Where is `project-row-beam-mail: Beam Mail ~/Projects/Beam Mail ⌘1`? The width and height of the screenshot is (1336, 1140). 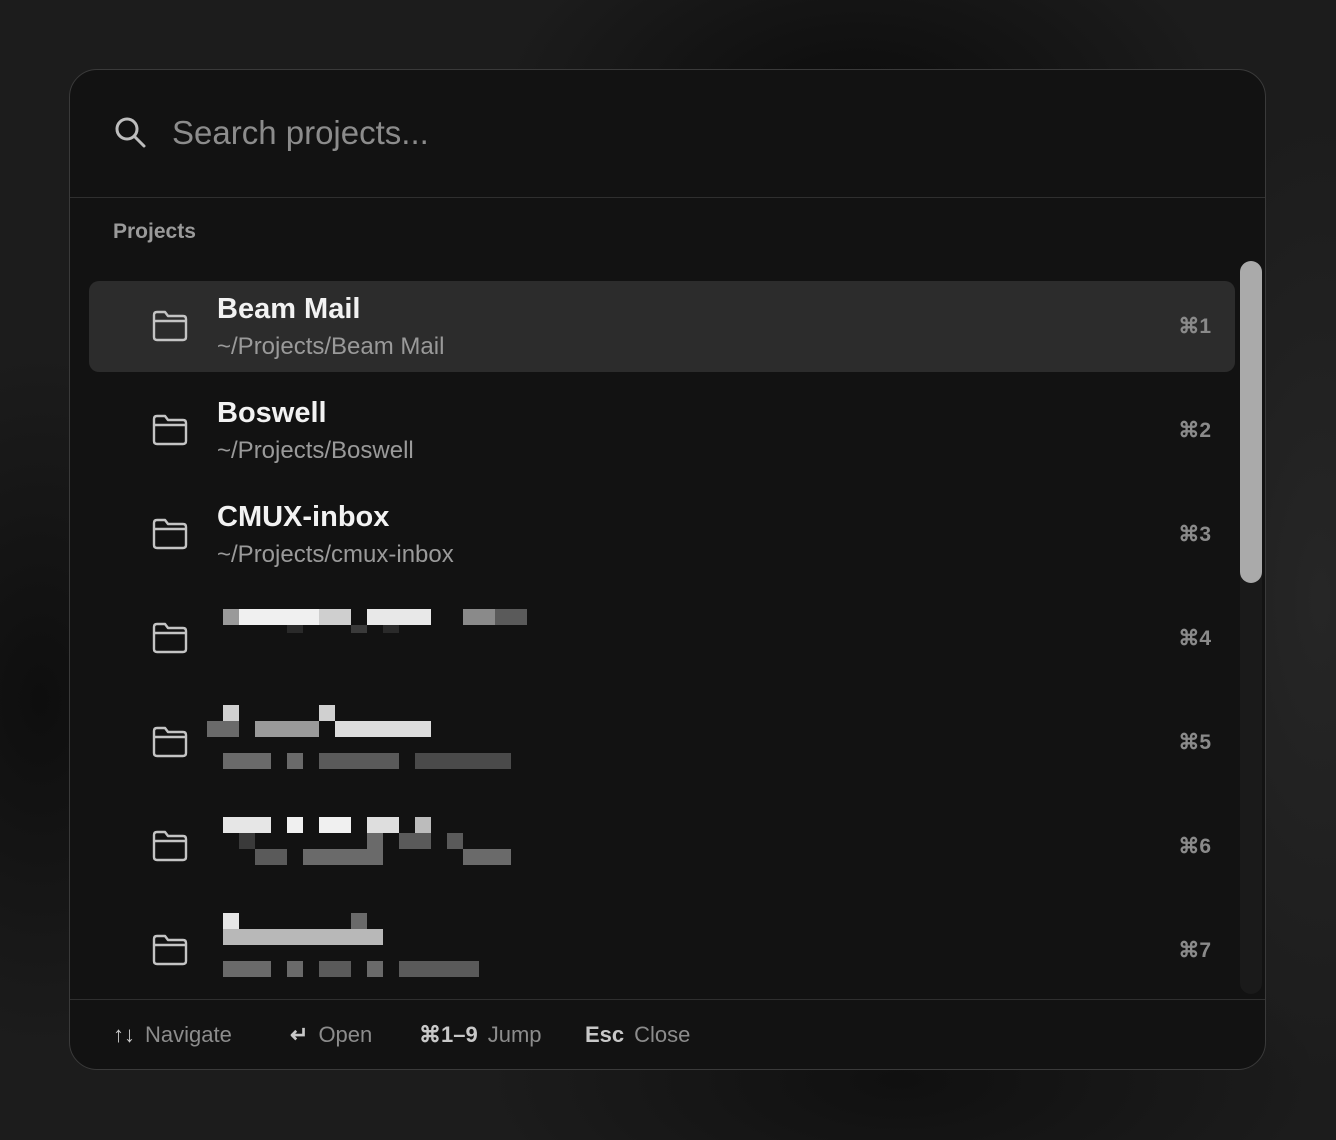
project-row-beam-mail: Beam Mail ~/Projects/Beam Mail ⌘1 is located at coordinates (662, 326).